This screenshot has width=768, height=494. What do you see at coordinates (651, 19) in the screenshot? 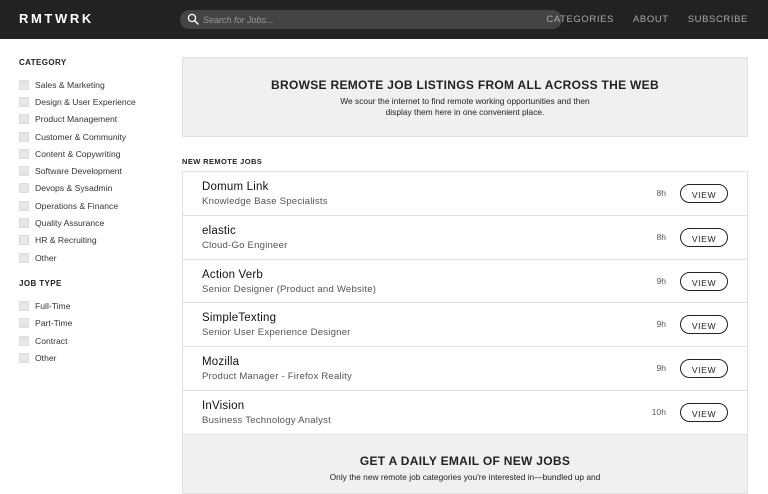
I see `nav-about: ABOUT` at bounding box center [651, 19].